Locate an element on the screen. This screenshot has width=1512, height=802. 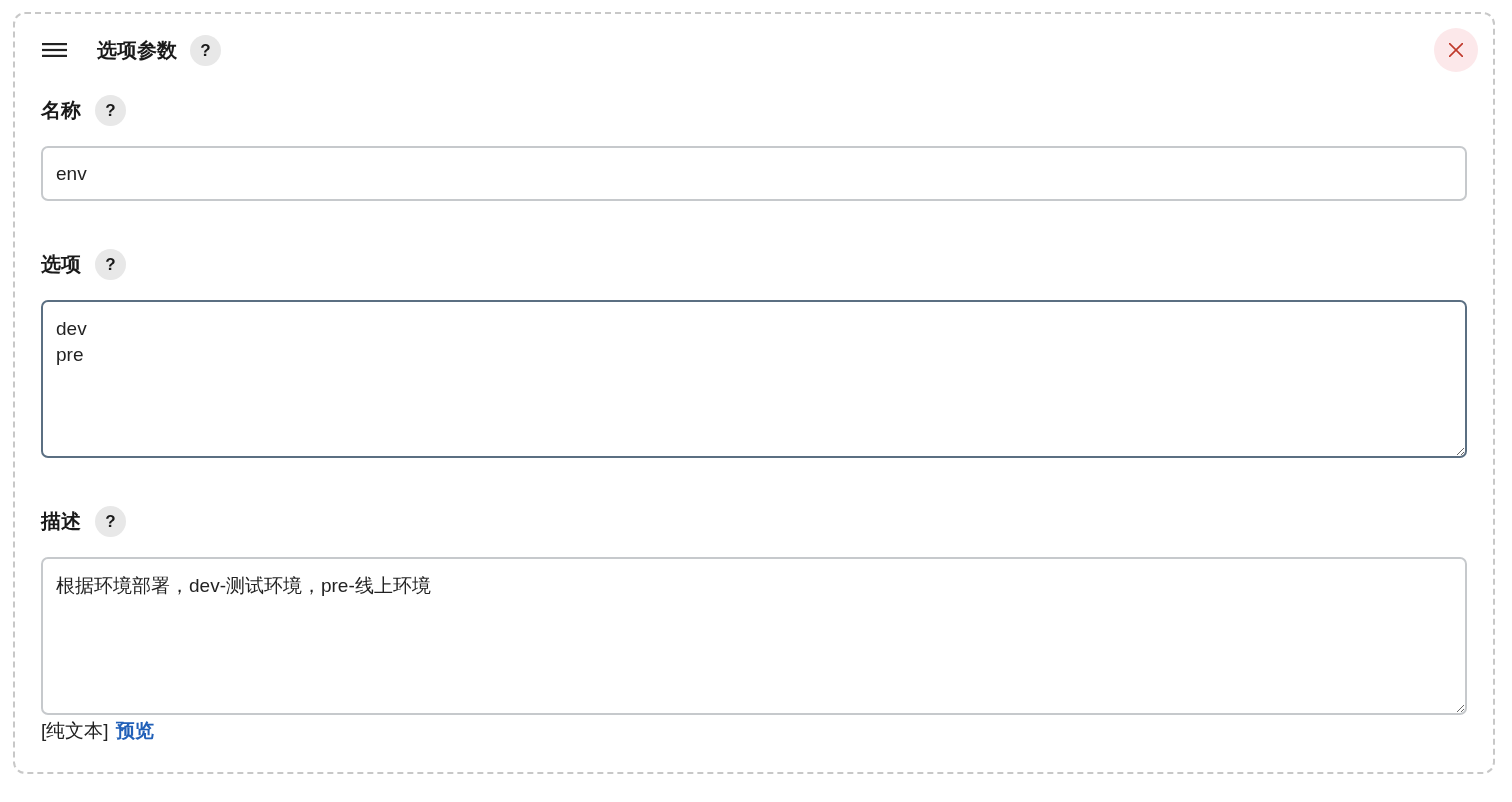
menu-icon is located at coordinates (54, 50).